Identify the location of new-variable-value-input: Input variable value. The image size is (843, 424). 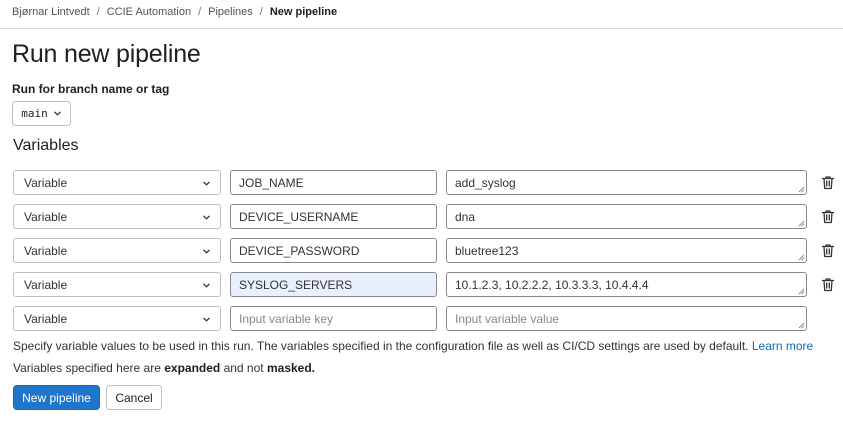
(626, 318).